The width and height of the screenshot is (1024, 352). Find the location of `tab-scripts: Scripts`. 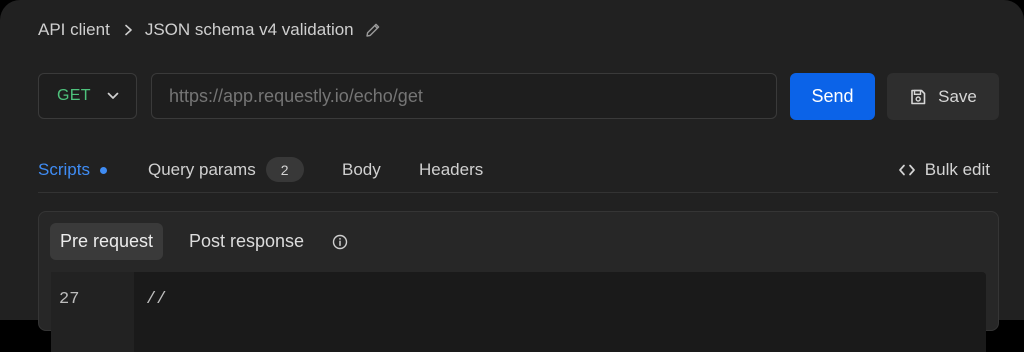

tab-scripts: Scripts is located at coordinates (72, 170).